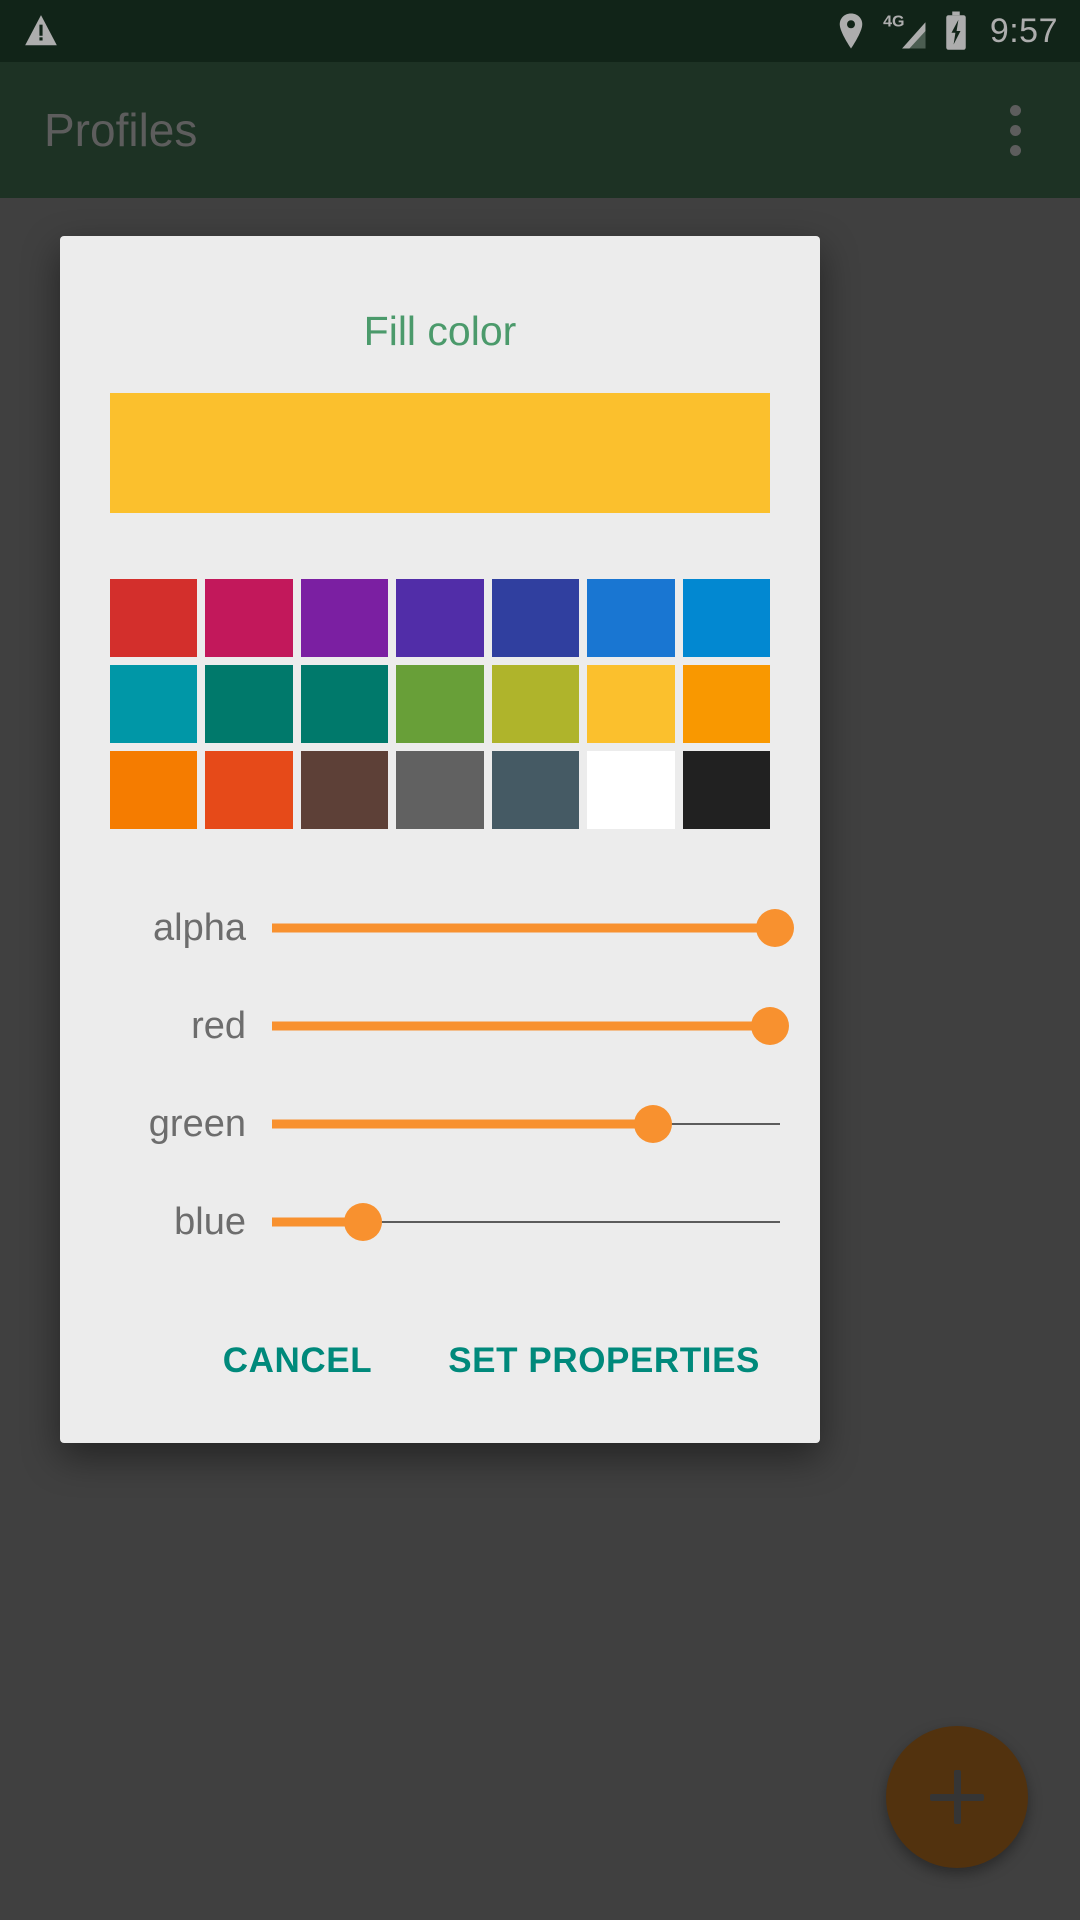 The width and height of the screenshot is (1080, 1920). I want to click on slider-label-red: red, so click(218, 1025).